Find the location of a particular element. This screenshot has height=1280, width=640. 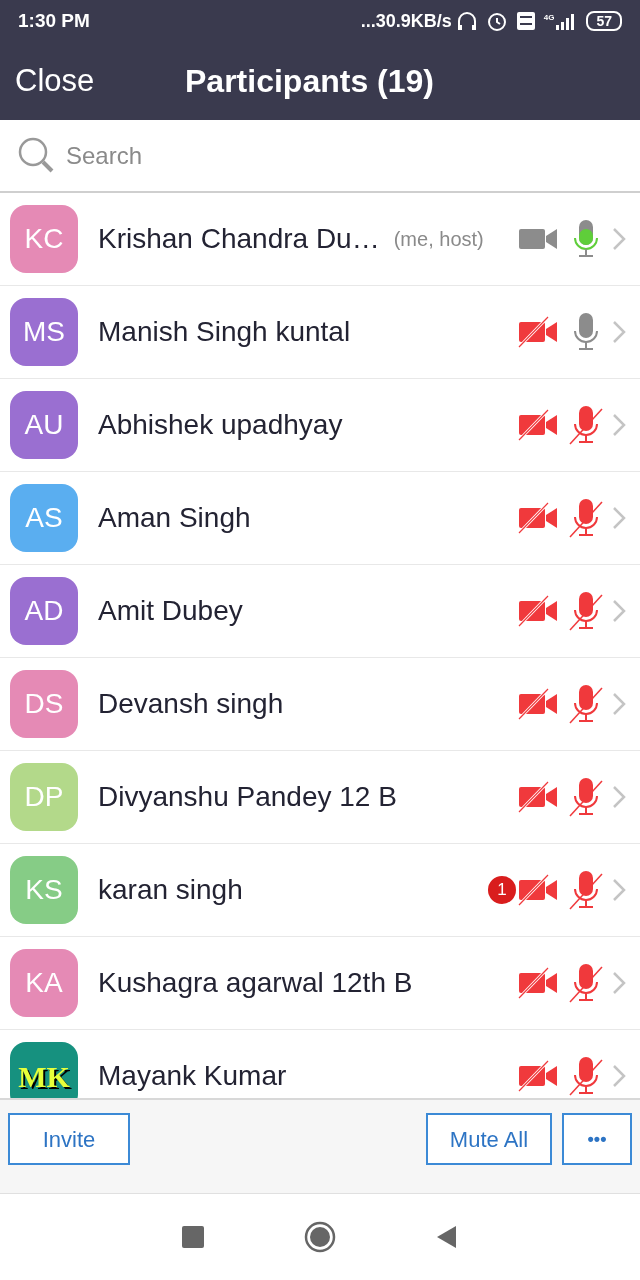

avatar: KA is located at coordinates (44, 983).